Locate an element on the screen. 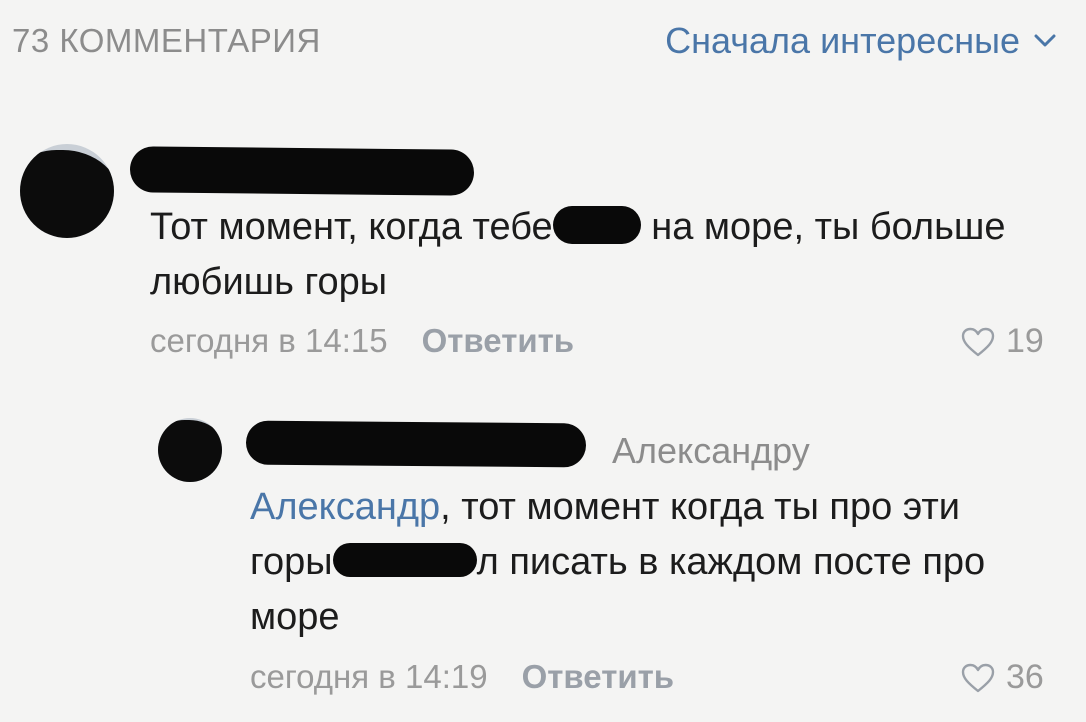 Image resolution: width=1086 pixels, height=722 pixels. comment-meta: сегодня в 14:15 Ответить is located at coordinates (362, 341).